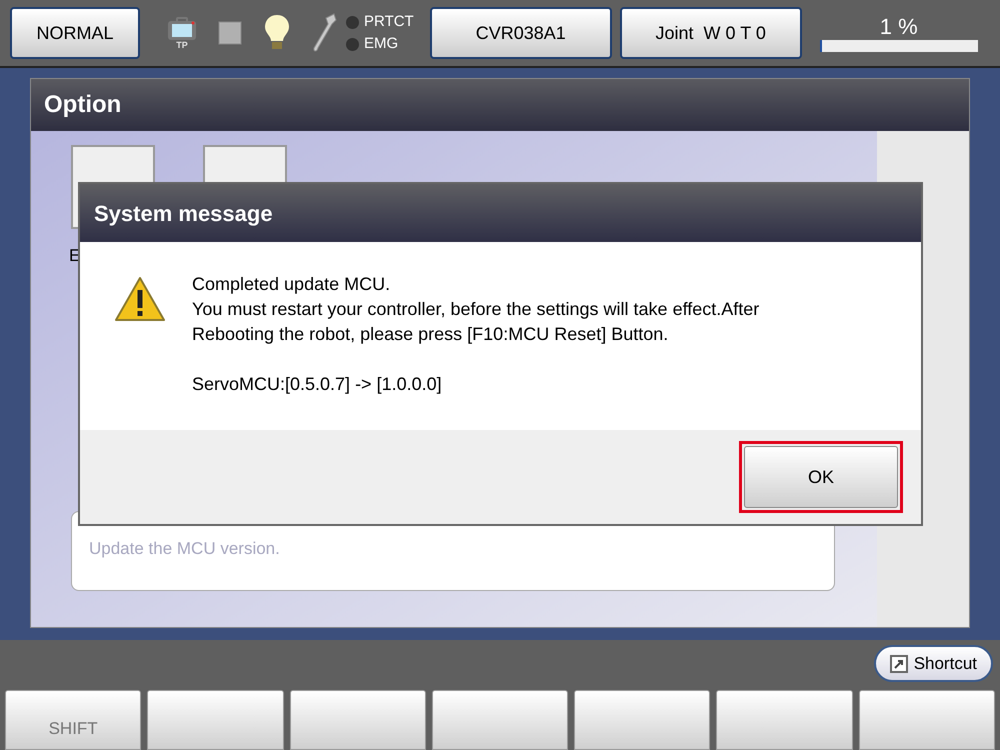  What do you see at coordinates (317, 384) in the screenshot?
I see `message-text: ServoMCU:[0.5.0.7] -> [1.0.0.0]` at bounding box center [317, 384].